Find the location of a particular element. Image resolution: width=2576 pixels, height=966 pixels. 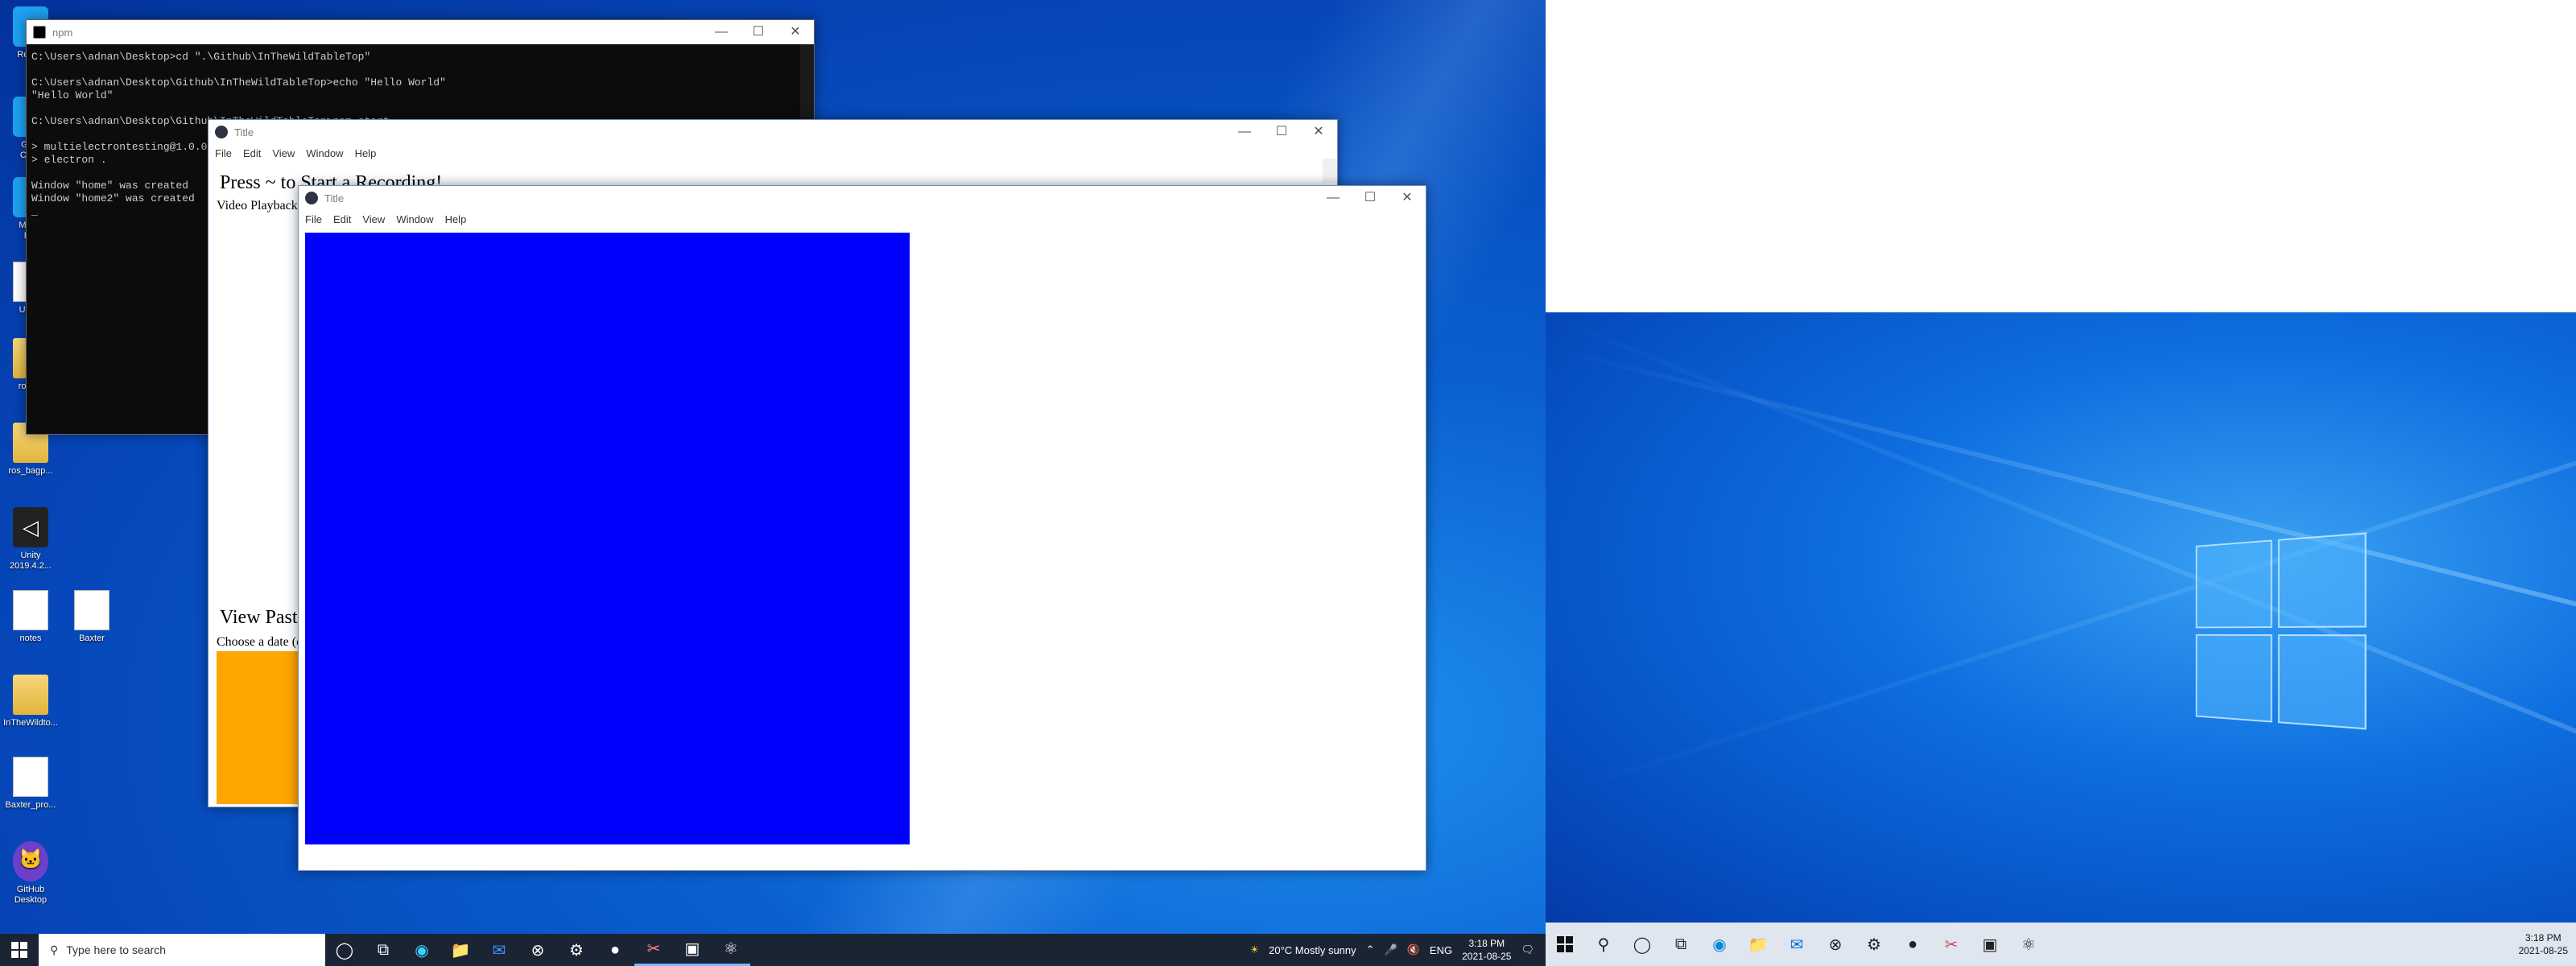

window2-title: Title is located at coordinates (334, 198).